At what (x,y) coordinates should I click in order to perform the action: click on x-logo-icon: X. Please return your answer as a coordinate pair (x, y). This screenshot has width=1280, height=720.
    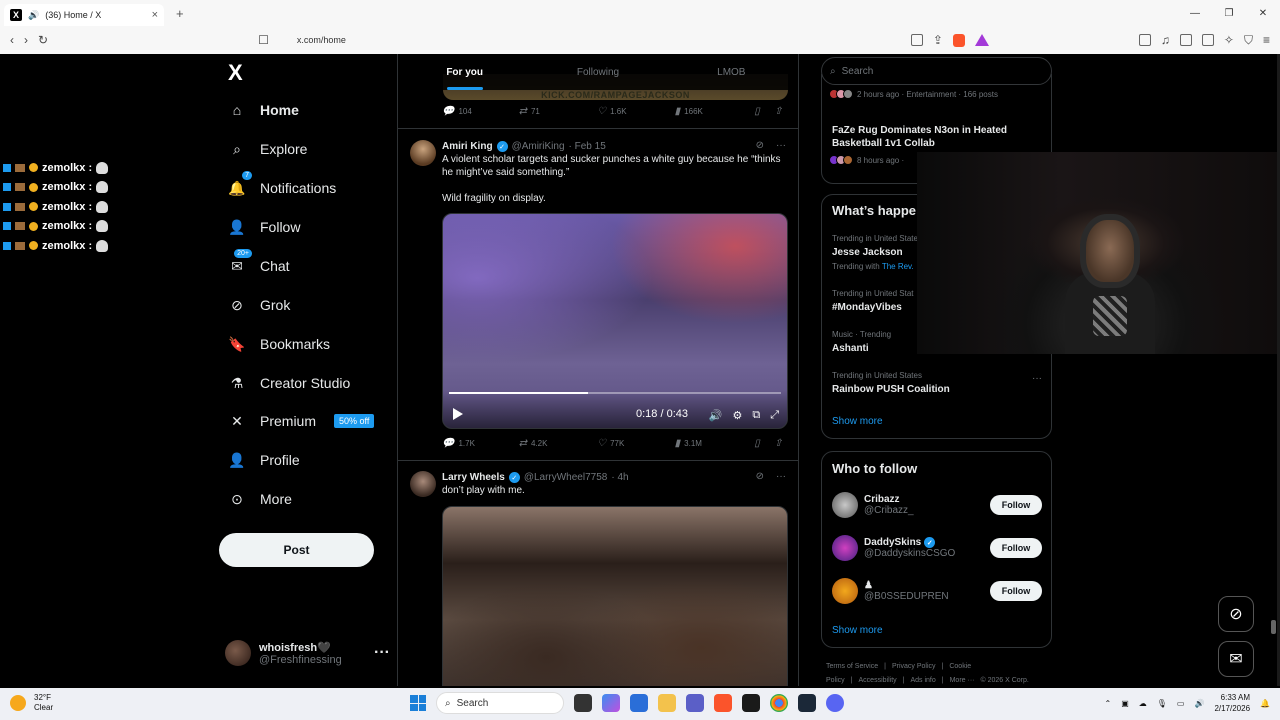
    Looking at the image, I should click on (235, 73).